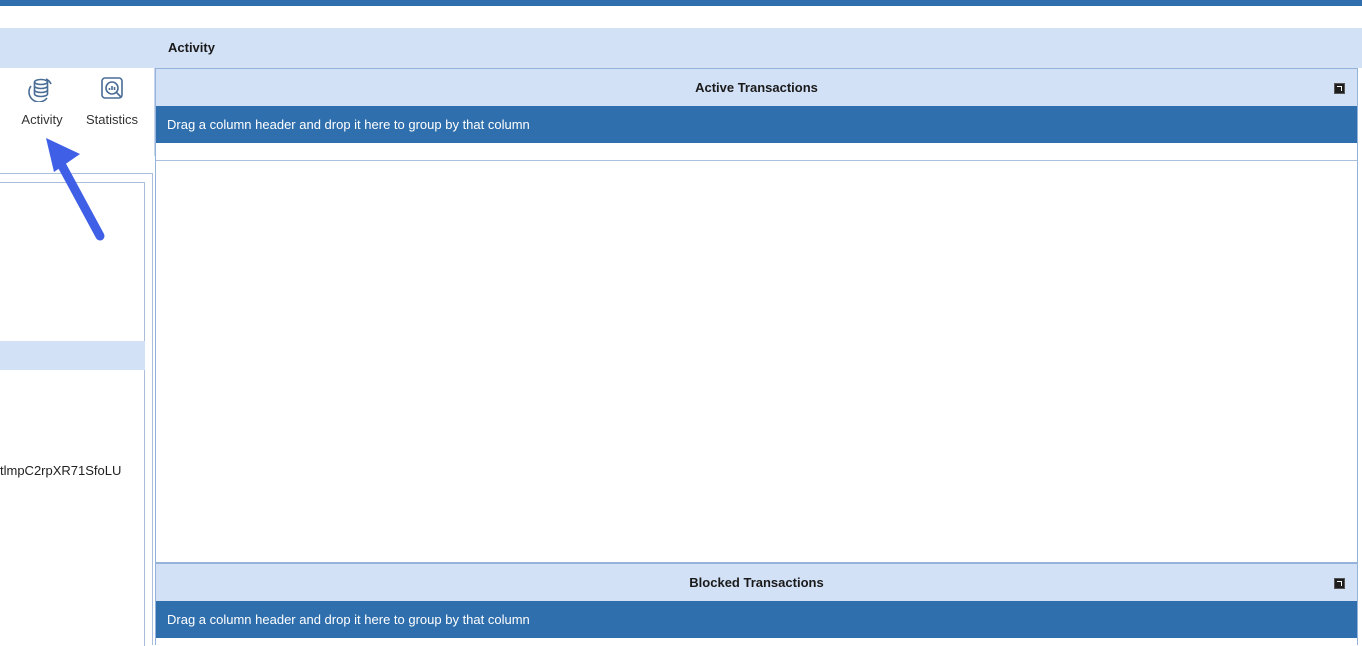 This screenshot has height=646, width=1362. I want to click on page-title: Activity, so click(191, 47).